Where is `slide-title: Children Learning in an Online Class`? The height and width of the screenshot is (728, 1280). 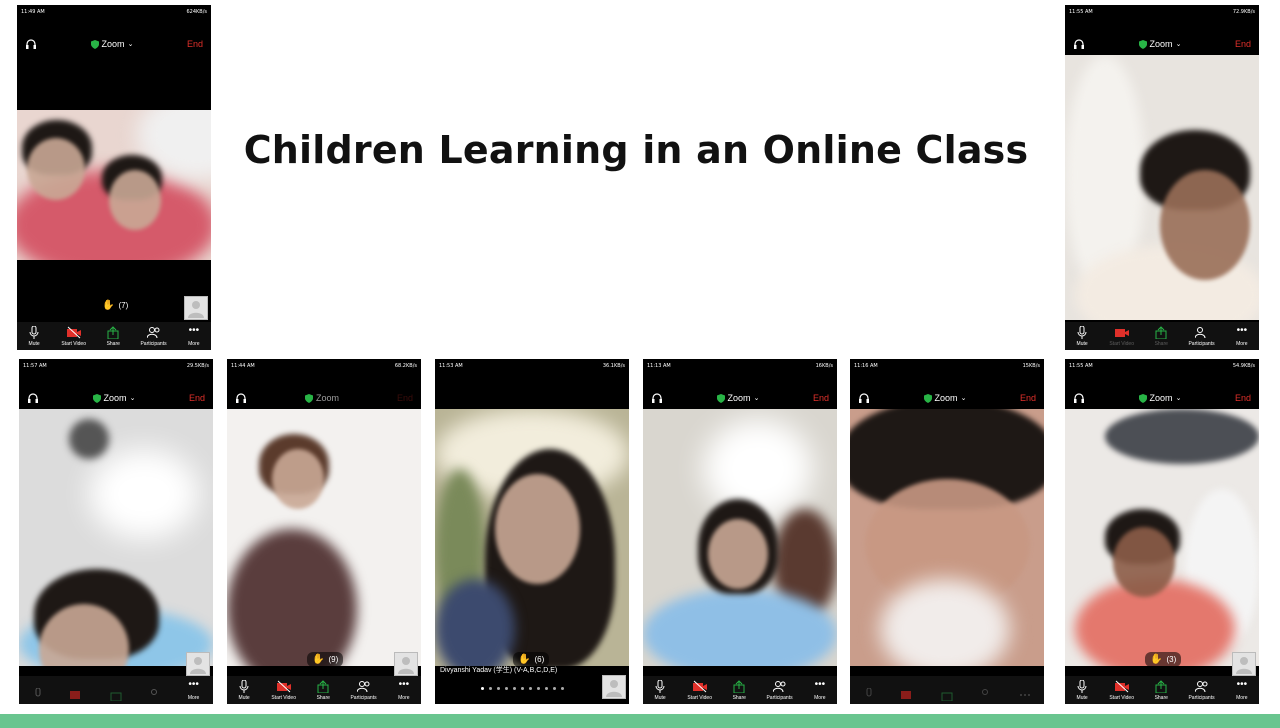 slide-title: Children Learning in an Online Class is located at coordinates (636, 150).